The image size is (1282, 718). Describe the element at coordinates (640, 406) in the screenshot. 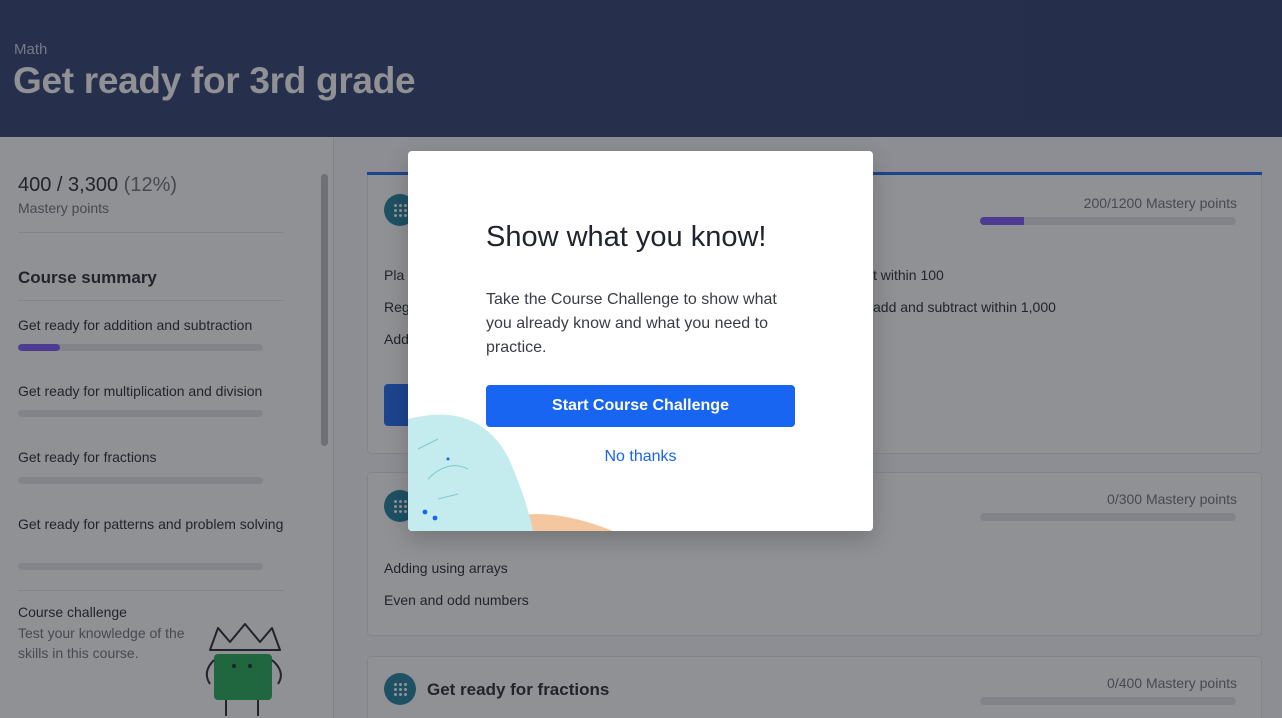

I see `start-course-challenge-button: Start Course Challenge` at that location.